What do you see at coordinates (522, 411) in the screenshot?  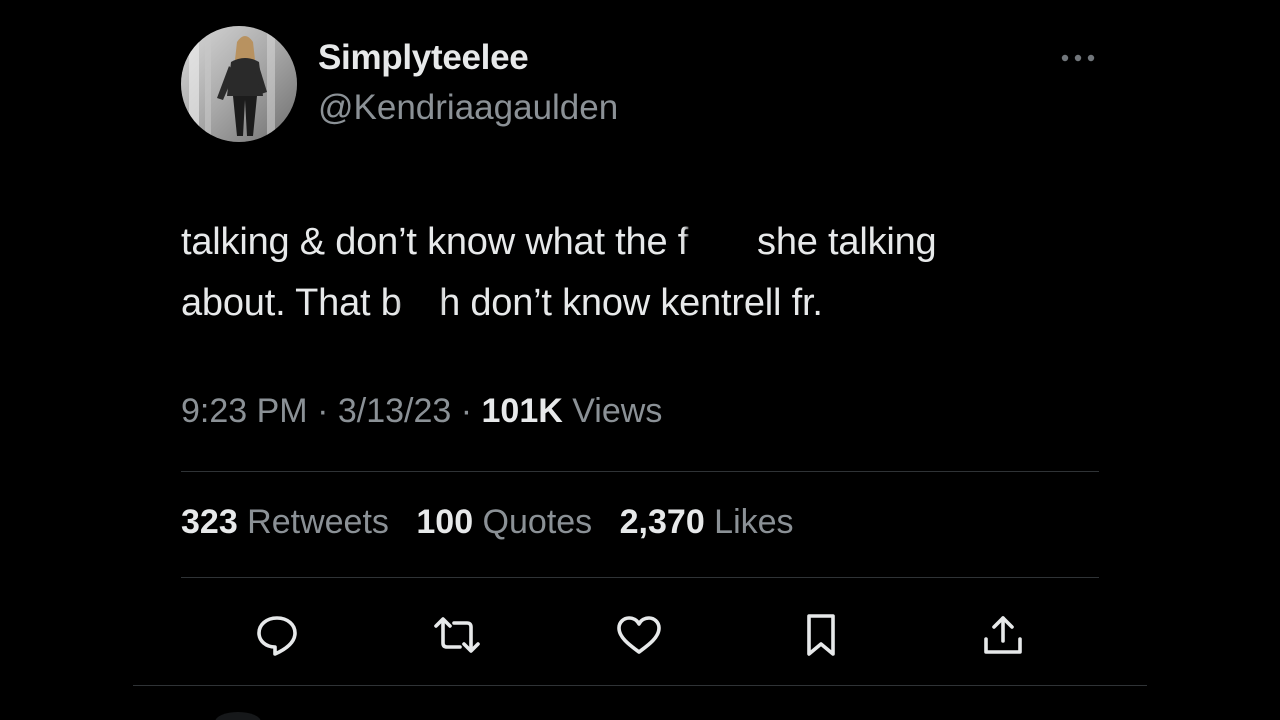 I see `views-count: 101K` at bounding box center [522, 411].